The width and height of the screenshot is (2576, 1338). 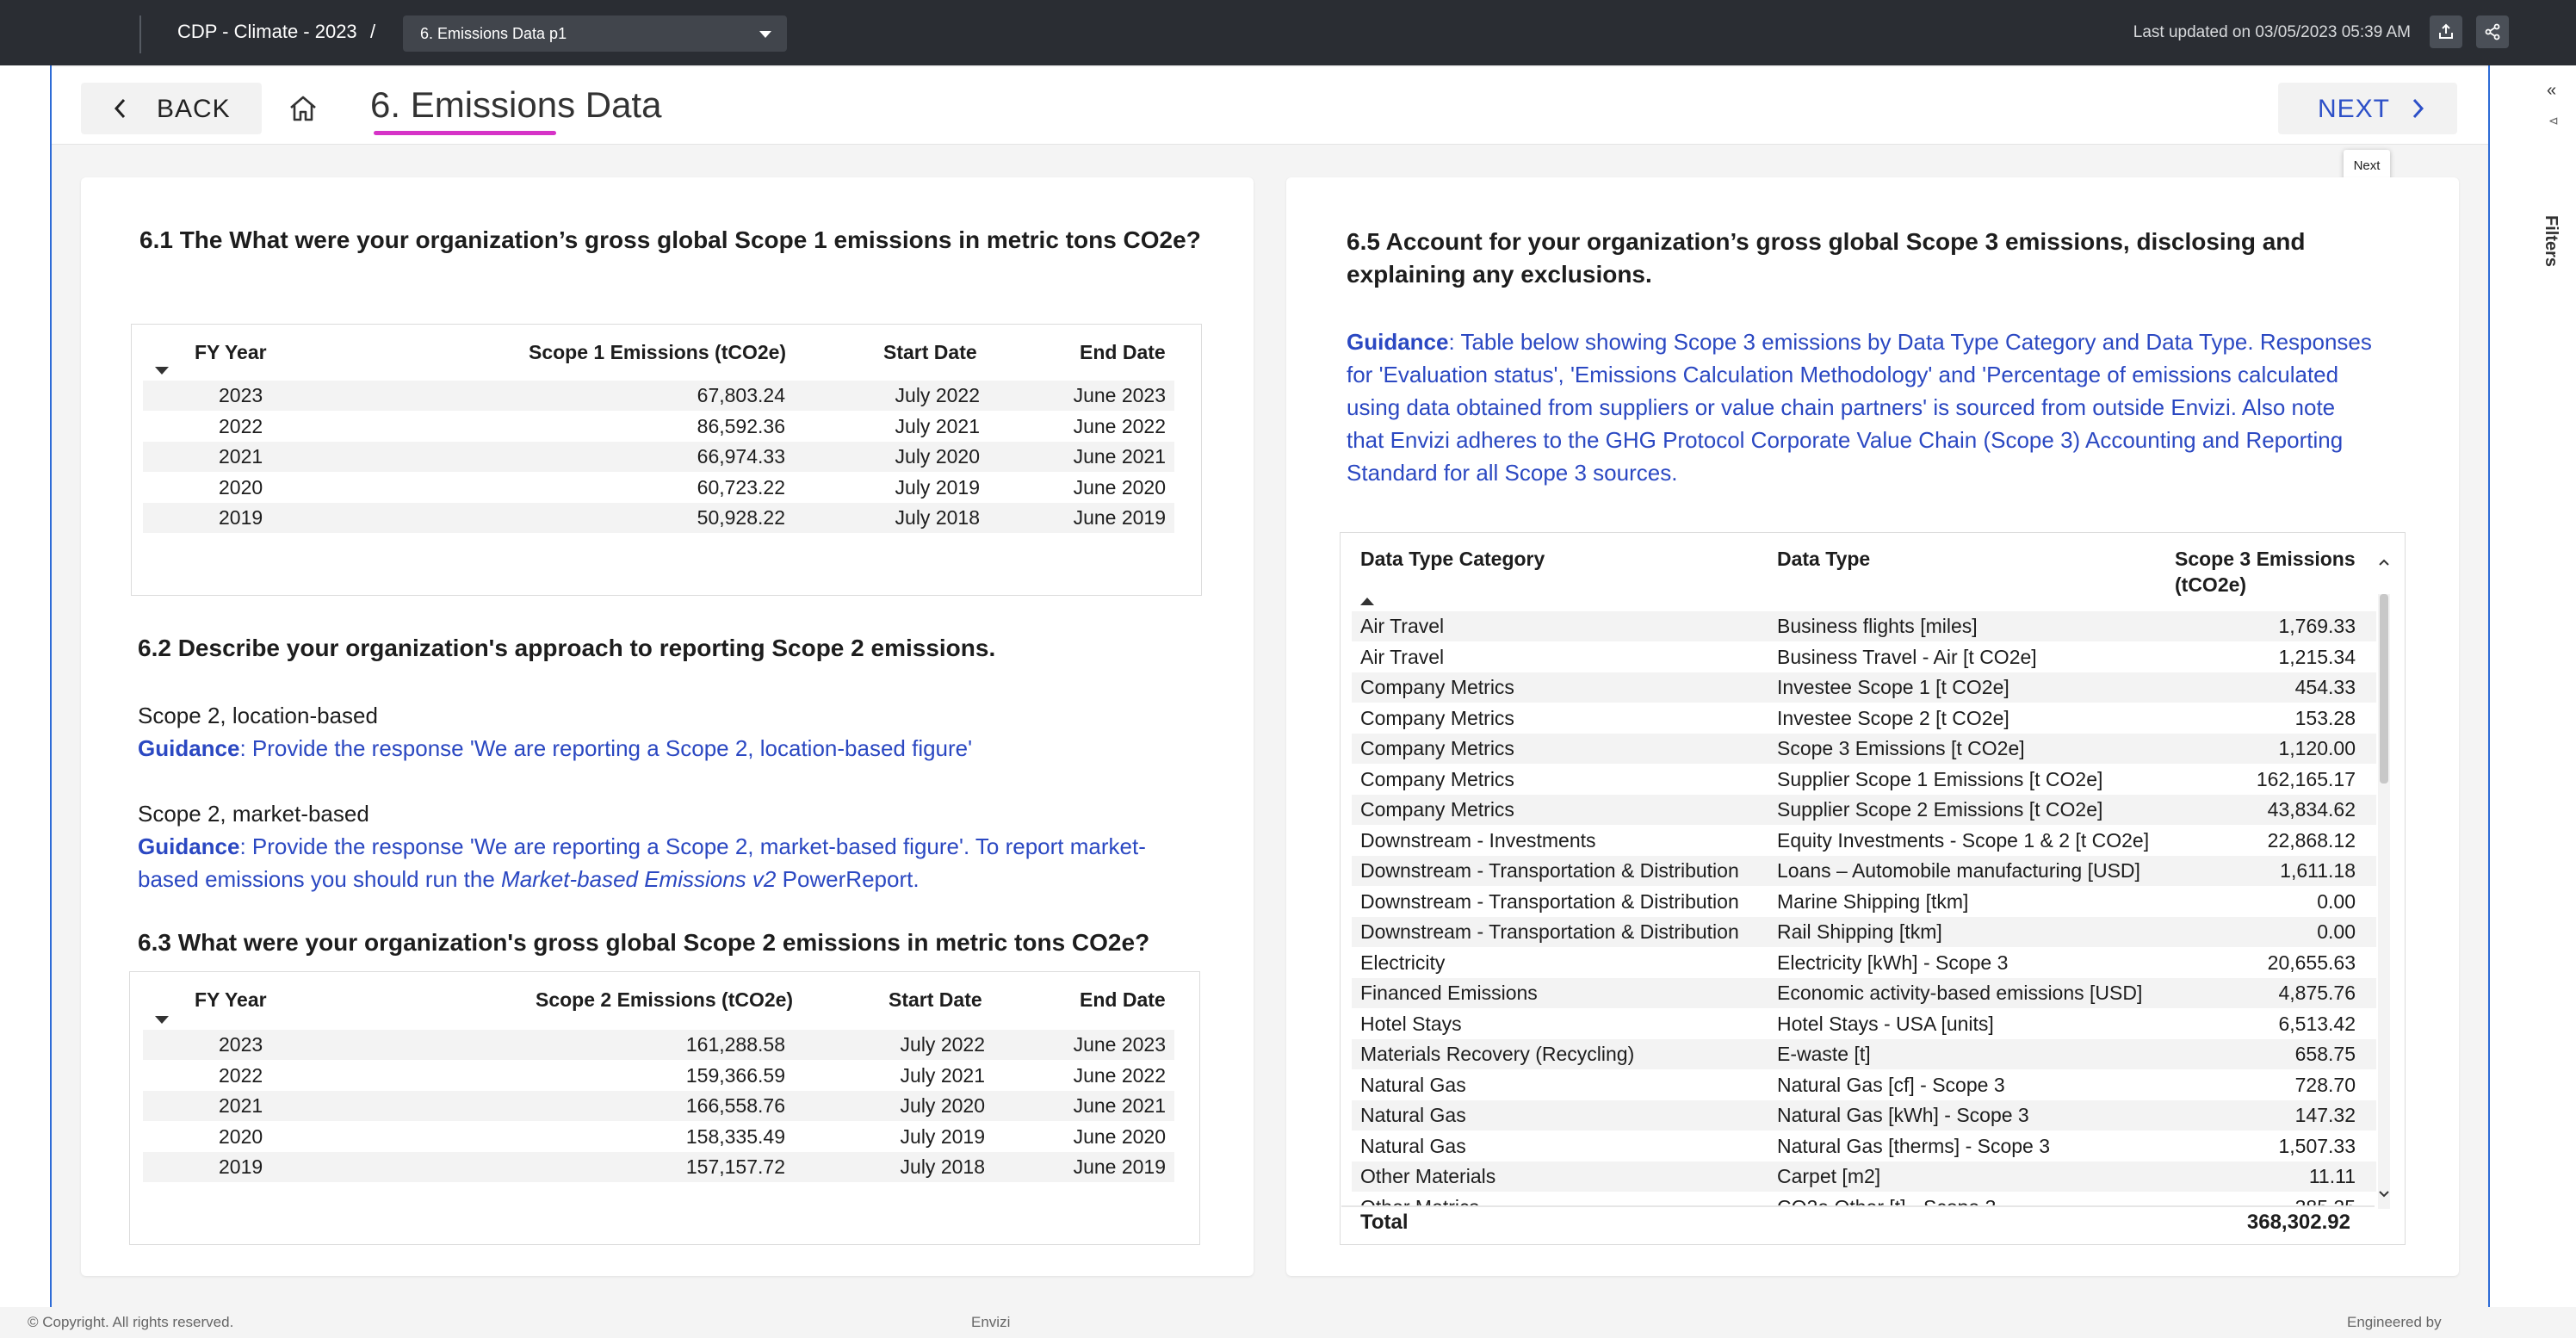 I want to click on table-row: 2022 86,592.36 July 2021 June 2022, so click(x=658, y=427).